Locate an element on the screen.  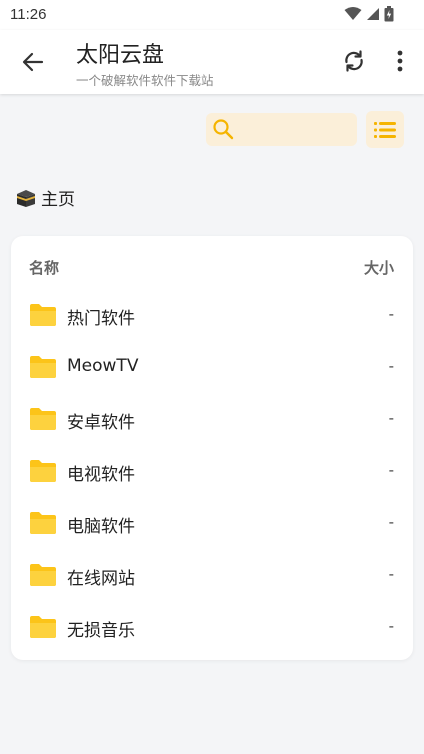
file-name: 无损音乐 is located at coordinates (101, 631).